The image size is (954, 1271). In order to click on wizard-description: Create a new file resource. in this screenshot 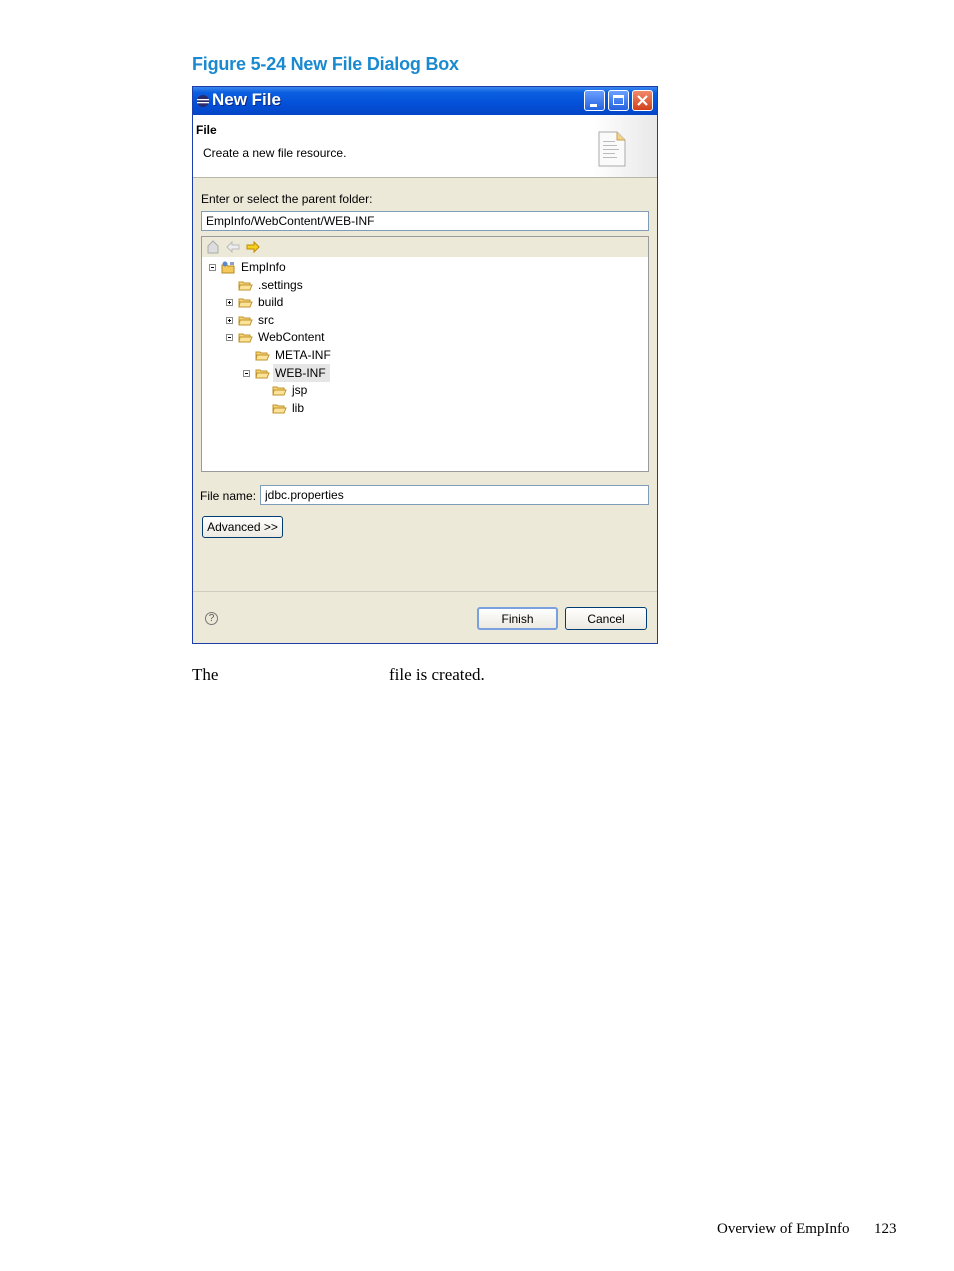, I will do `click(275, 153)`.